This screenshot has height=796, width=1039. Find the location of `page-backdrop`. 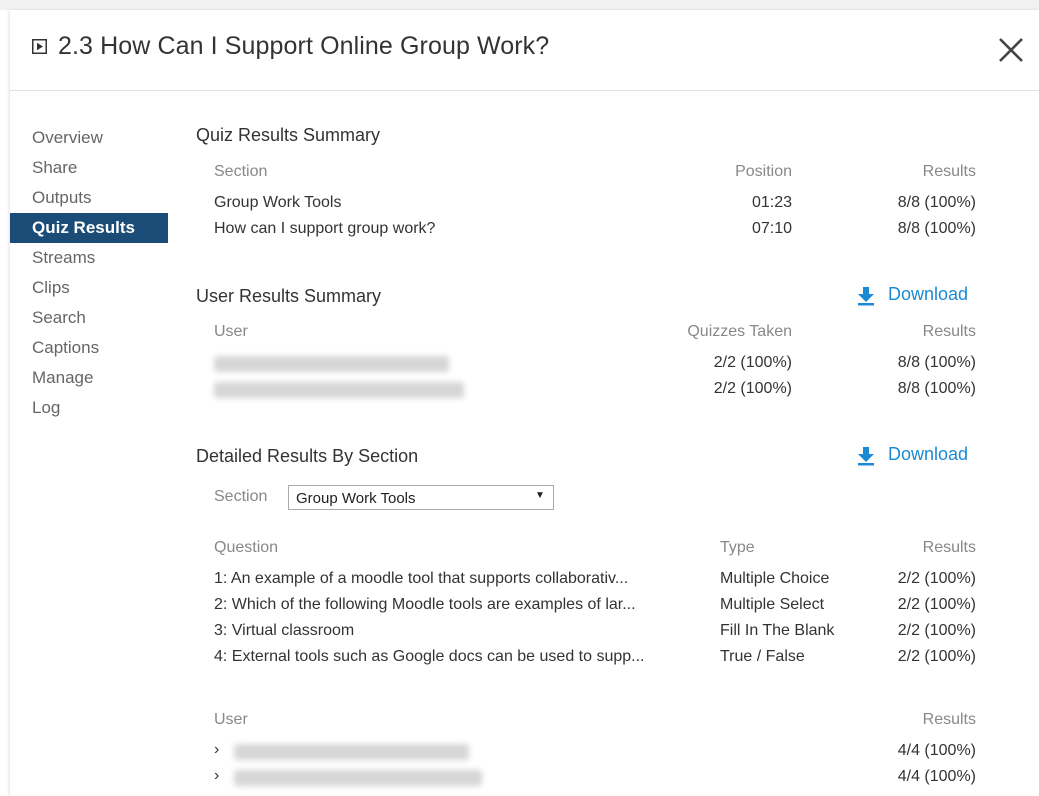

page-backdrop is located at coordinates (519, 5).